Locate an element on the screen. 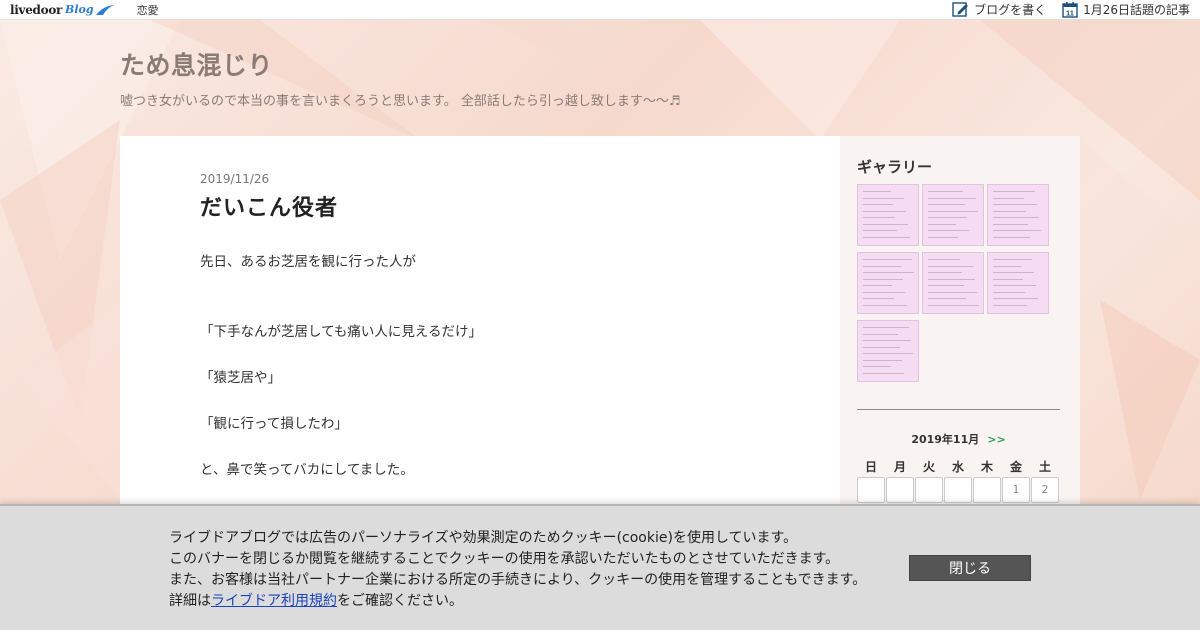  calendar-next-link: >> is located at coordinates (996, 439).